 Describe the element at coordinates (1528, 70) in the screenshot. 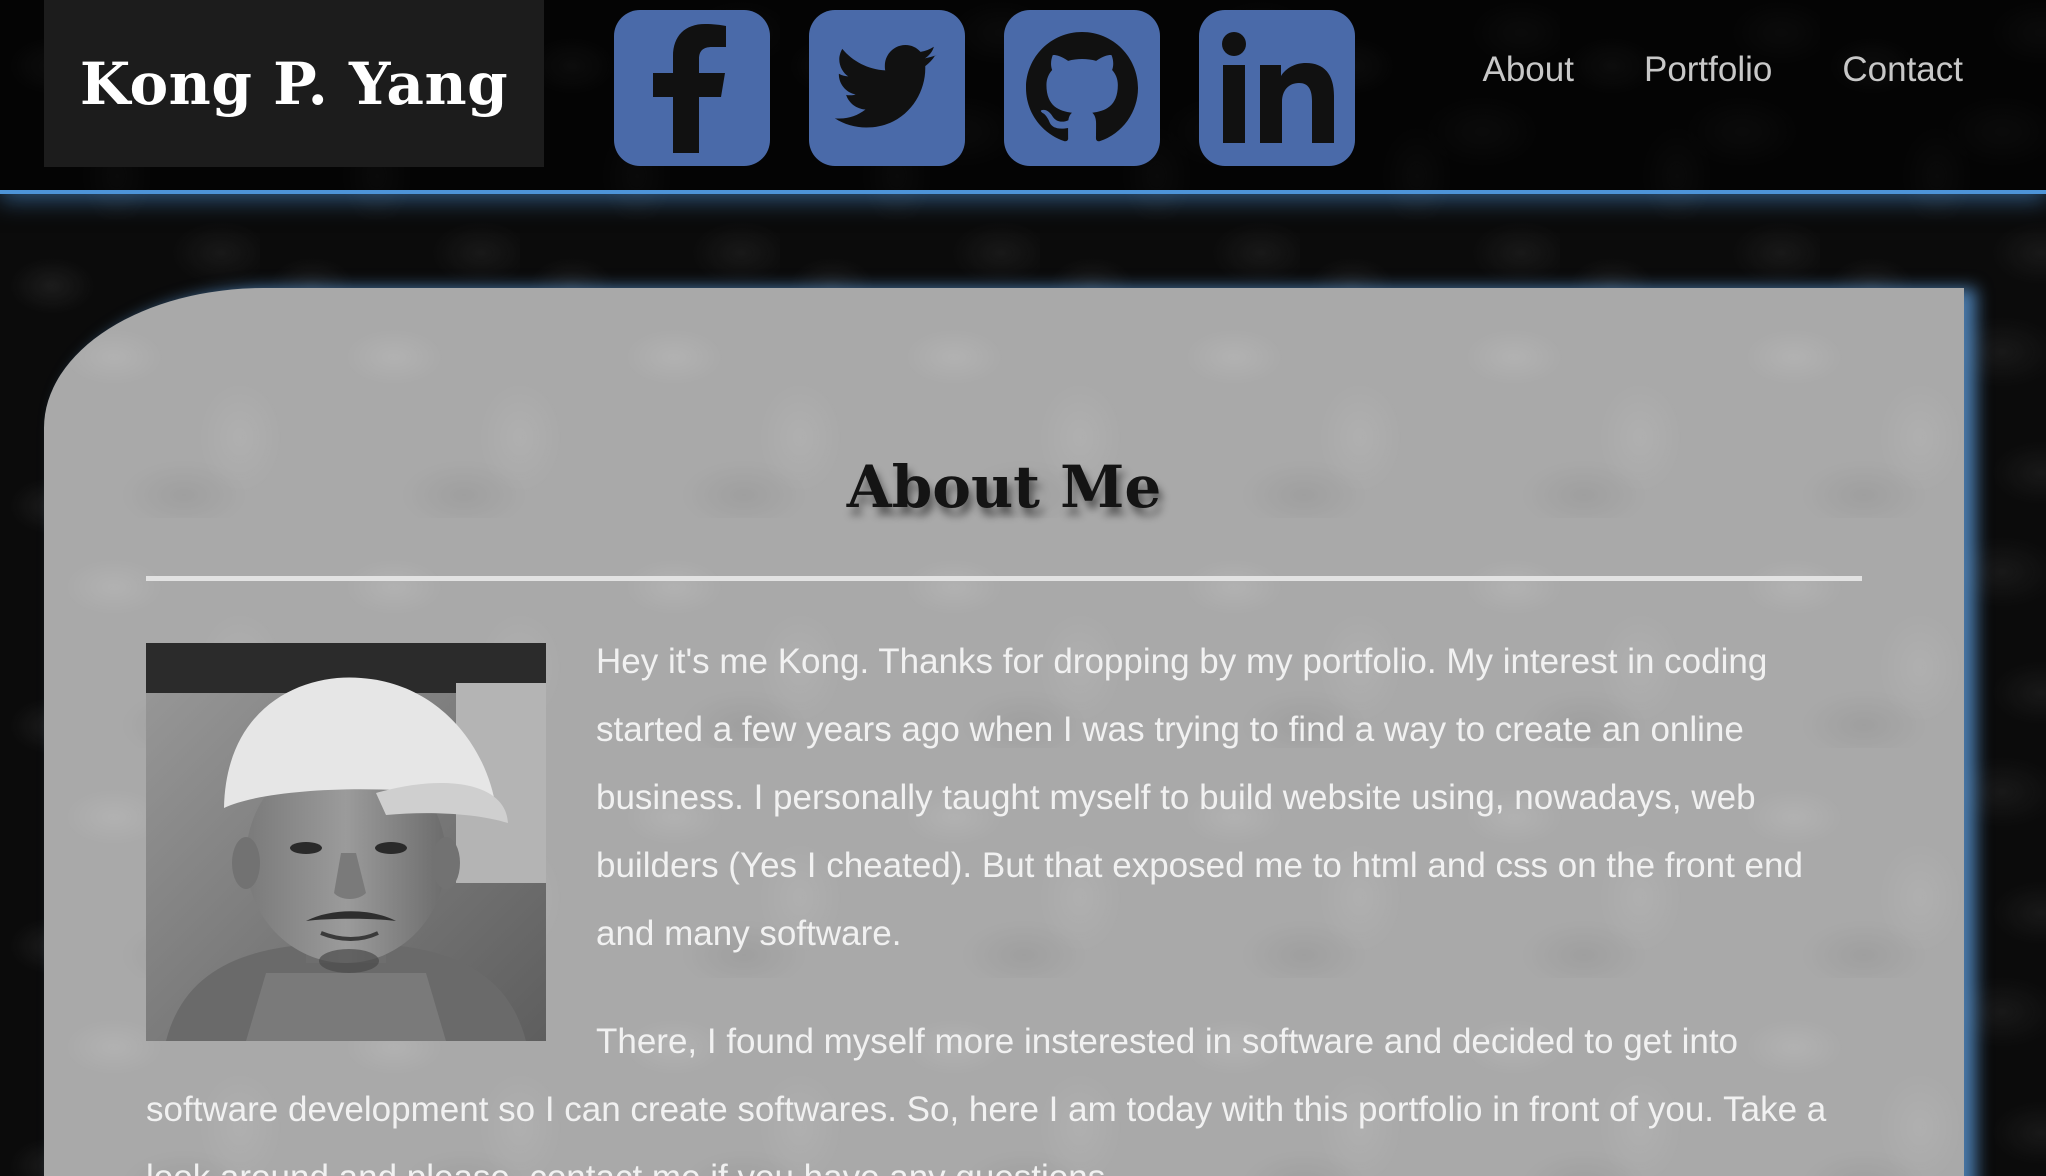

I see `nav-about: About` at that location.